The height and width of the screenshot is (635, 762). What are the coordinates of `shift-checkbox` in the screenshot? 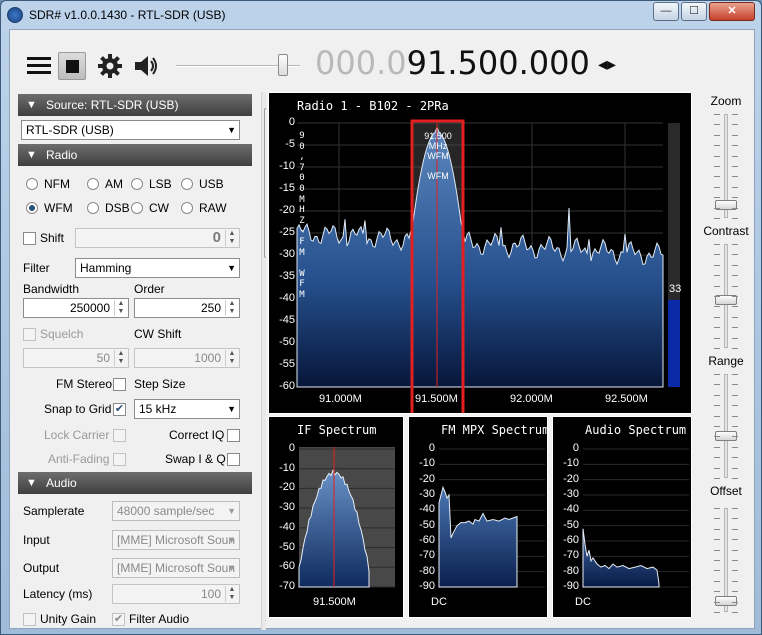 It's located at (29, 238).